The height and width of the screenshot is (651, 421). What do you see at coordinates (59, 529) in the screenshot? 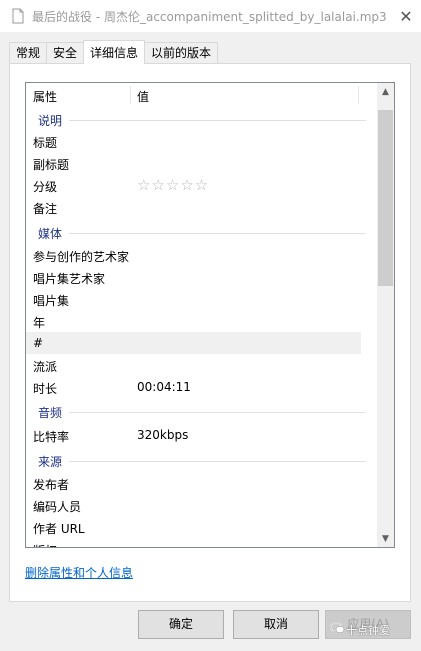
I see `property-name: 作者 URL` at bounding box center [59, 529].